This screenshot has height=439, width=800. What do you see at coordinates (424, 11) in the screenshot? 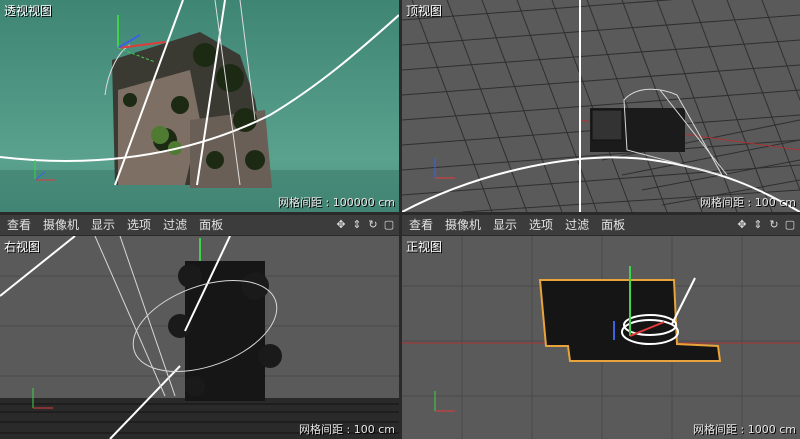
I see `viewport-title: 顶视图` at bounding box center [424, 11].